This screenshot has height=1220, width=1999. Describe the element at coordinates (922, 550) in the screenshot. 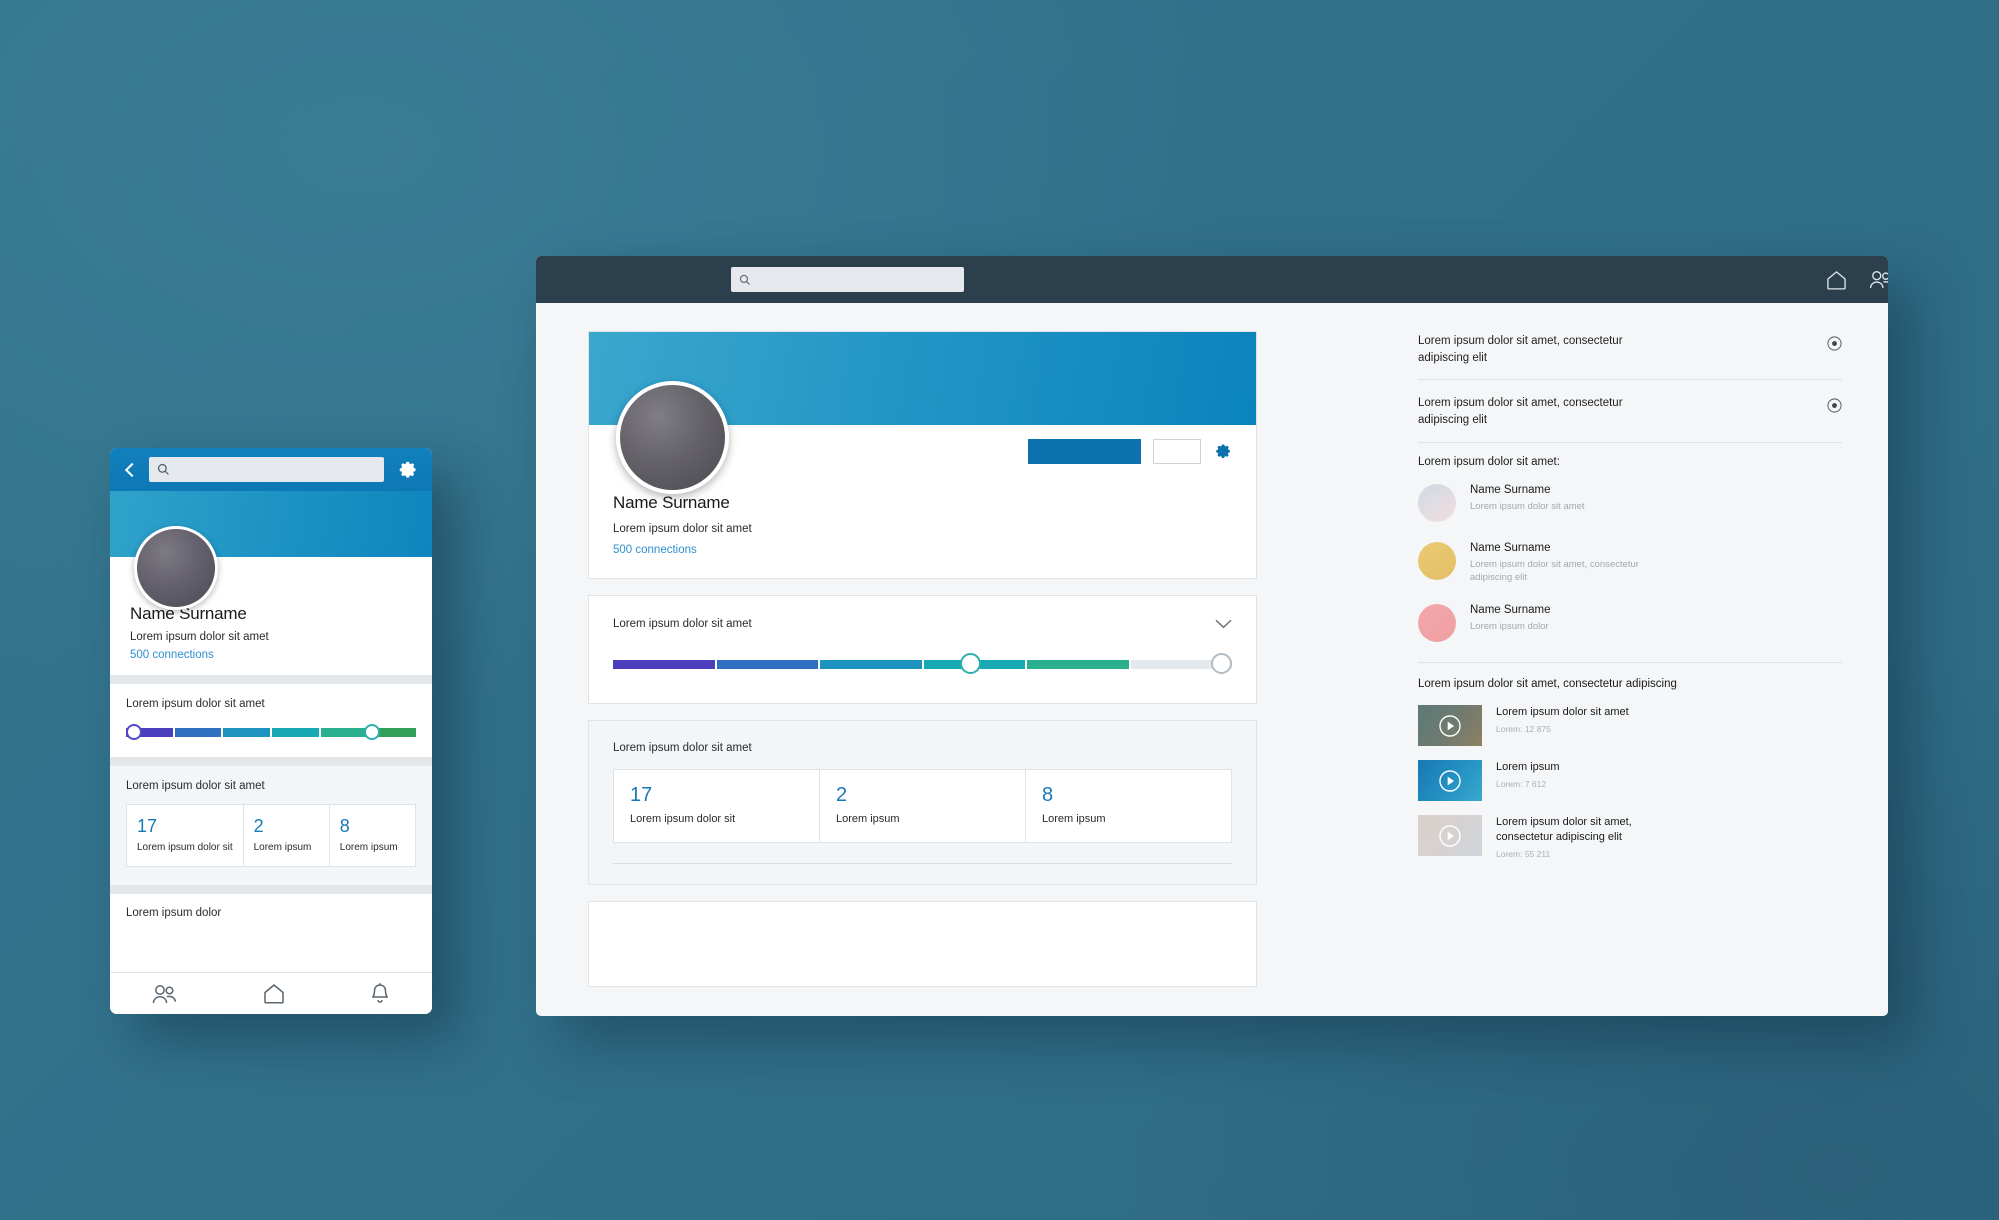

I see `profile-connections-link: 500 connections` at that location.